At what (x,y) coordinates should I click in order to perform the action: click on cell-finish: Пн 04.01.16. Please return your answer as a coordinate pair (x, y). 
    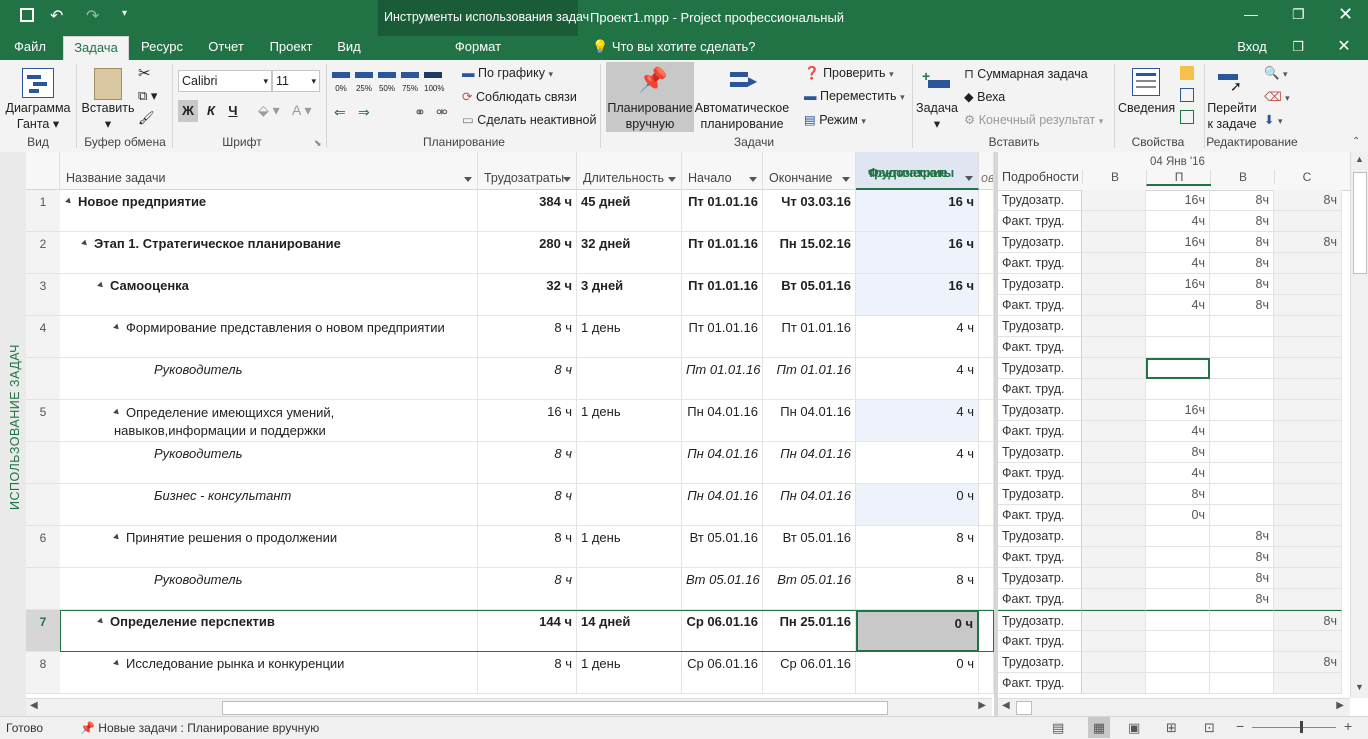
    Looking at the image, I should click on (809, 463).